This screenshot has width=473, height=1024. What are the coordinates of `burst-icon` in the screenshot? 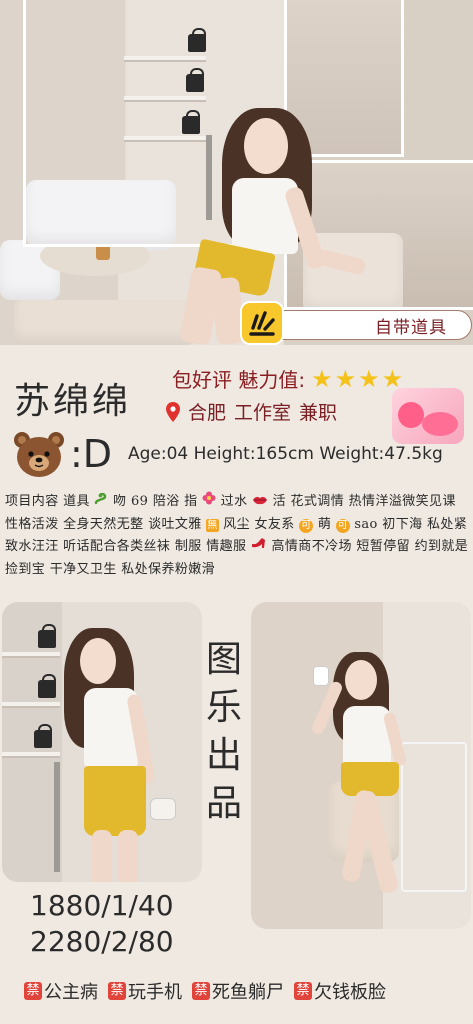 It's located at (262, 323).